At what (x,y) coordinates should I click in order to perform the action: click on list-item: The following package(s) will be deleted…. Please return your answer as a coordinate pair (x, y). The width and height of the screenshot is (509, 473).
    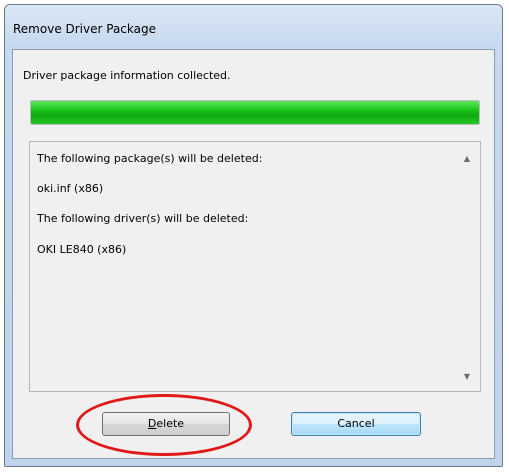
    Looking at the image, I should click on (150, 158).